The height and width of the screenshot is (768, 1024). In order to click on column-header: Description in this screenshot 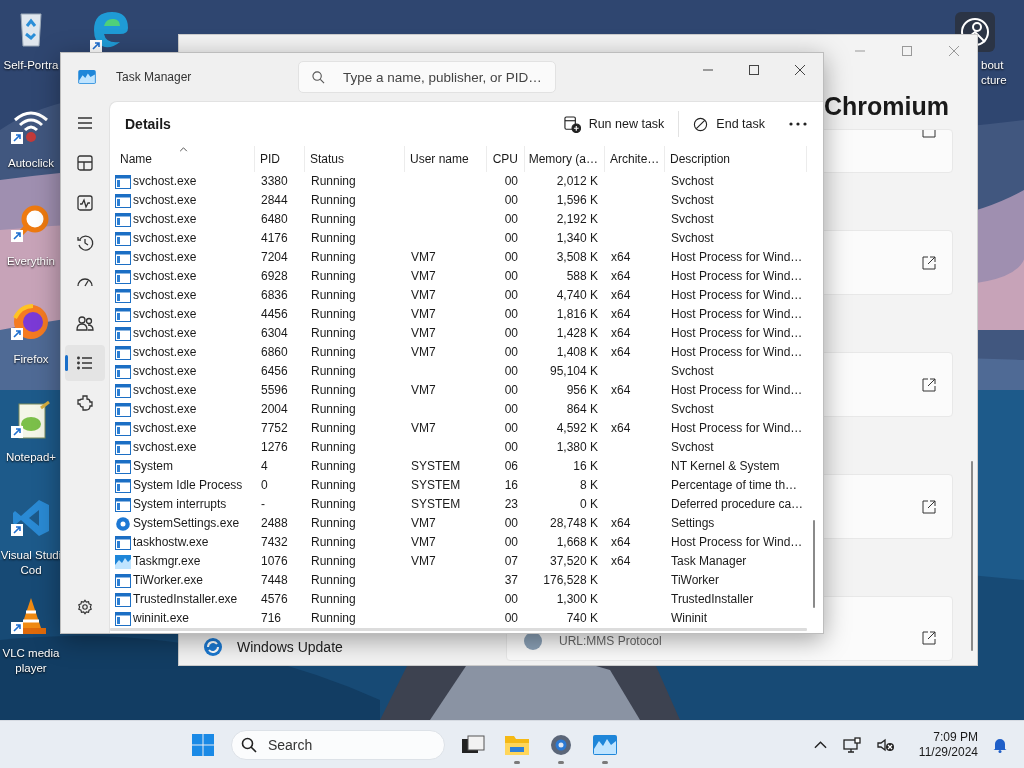, I will do `click(736, 159)`.